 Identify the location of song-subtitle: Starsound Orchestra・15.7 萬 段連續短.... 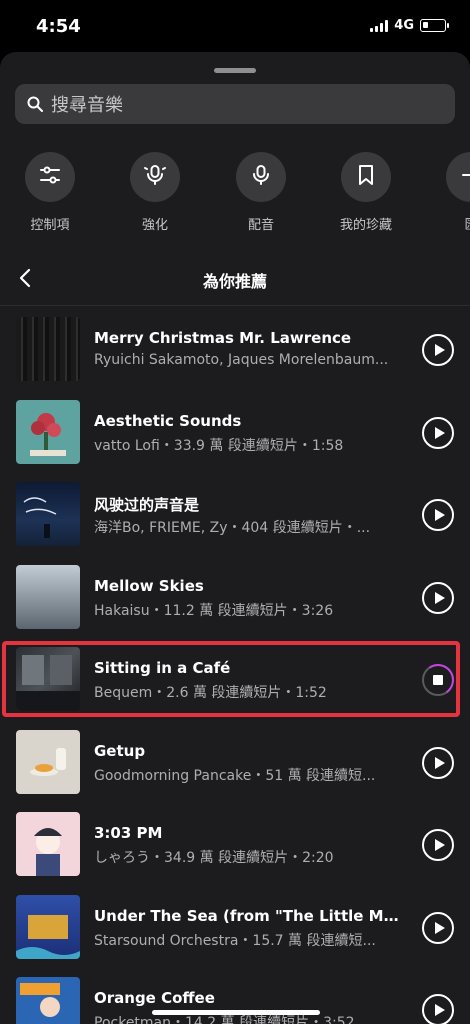
(235, 940).